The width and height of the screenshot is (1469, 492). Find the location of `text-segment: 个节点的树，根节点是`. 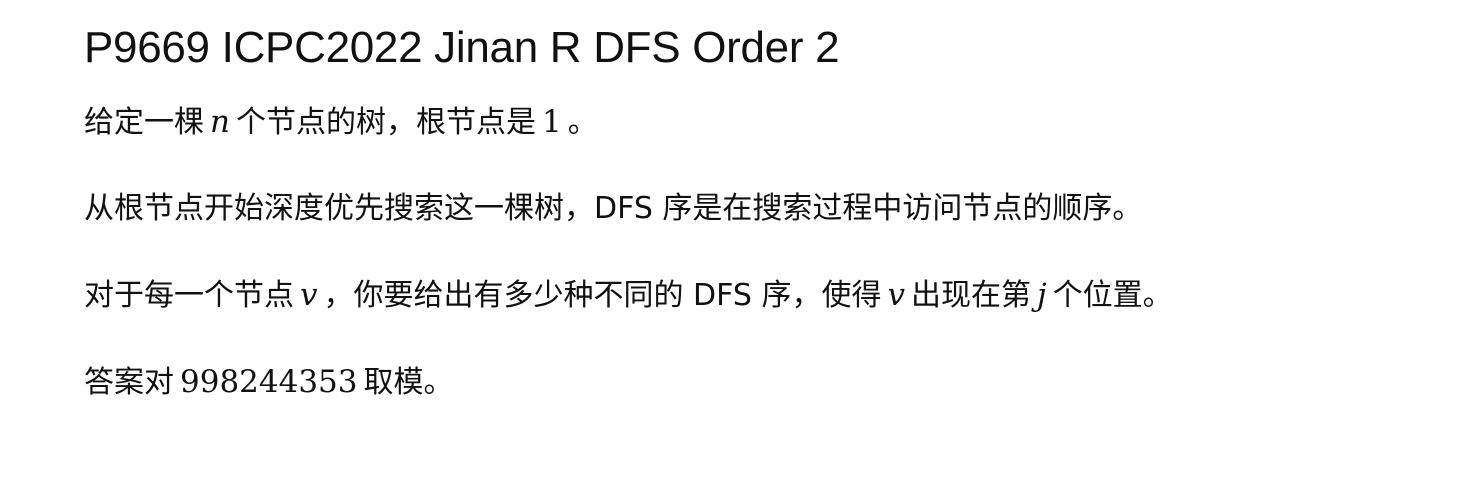

text-segment: 个节点的树，根节点是 is located at coordinates (385, 122).